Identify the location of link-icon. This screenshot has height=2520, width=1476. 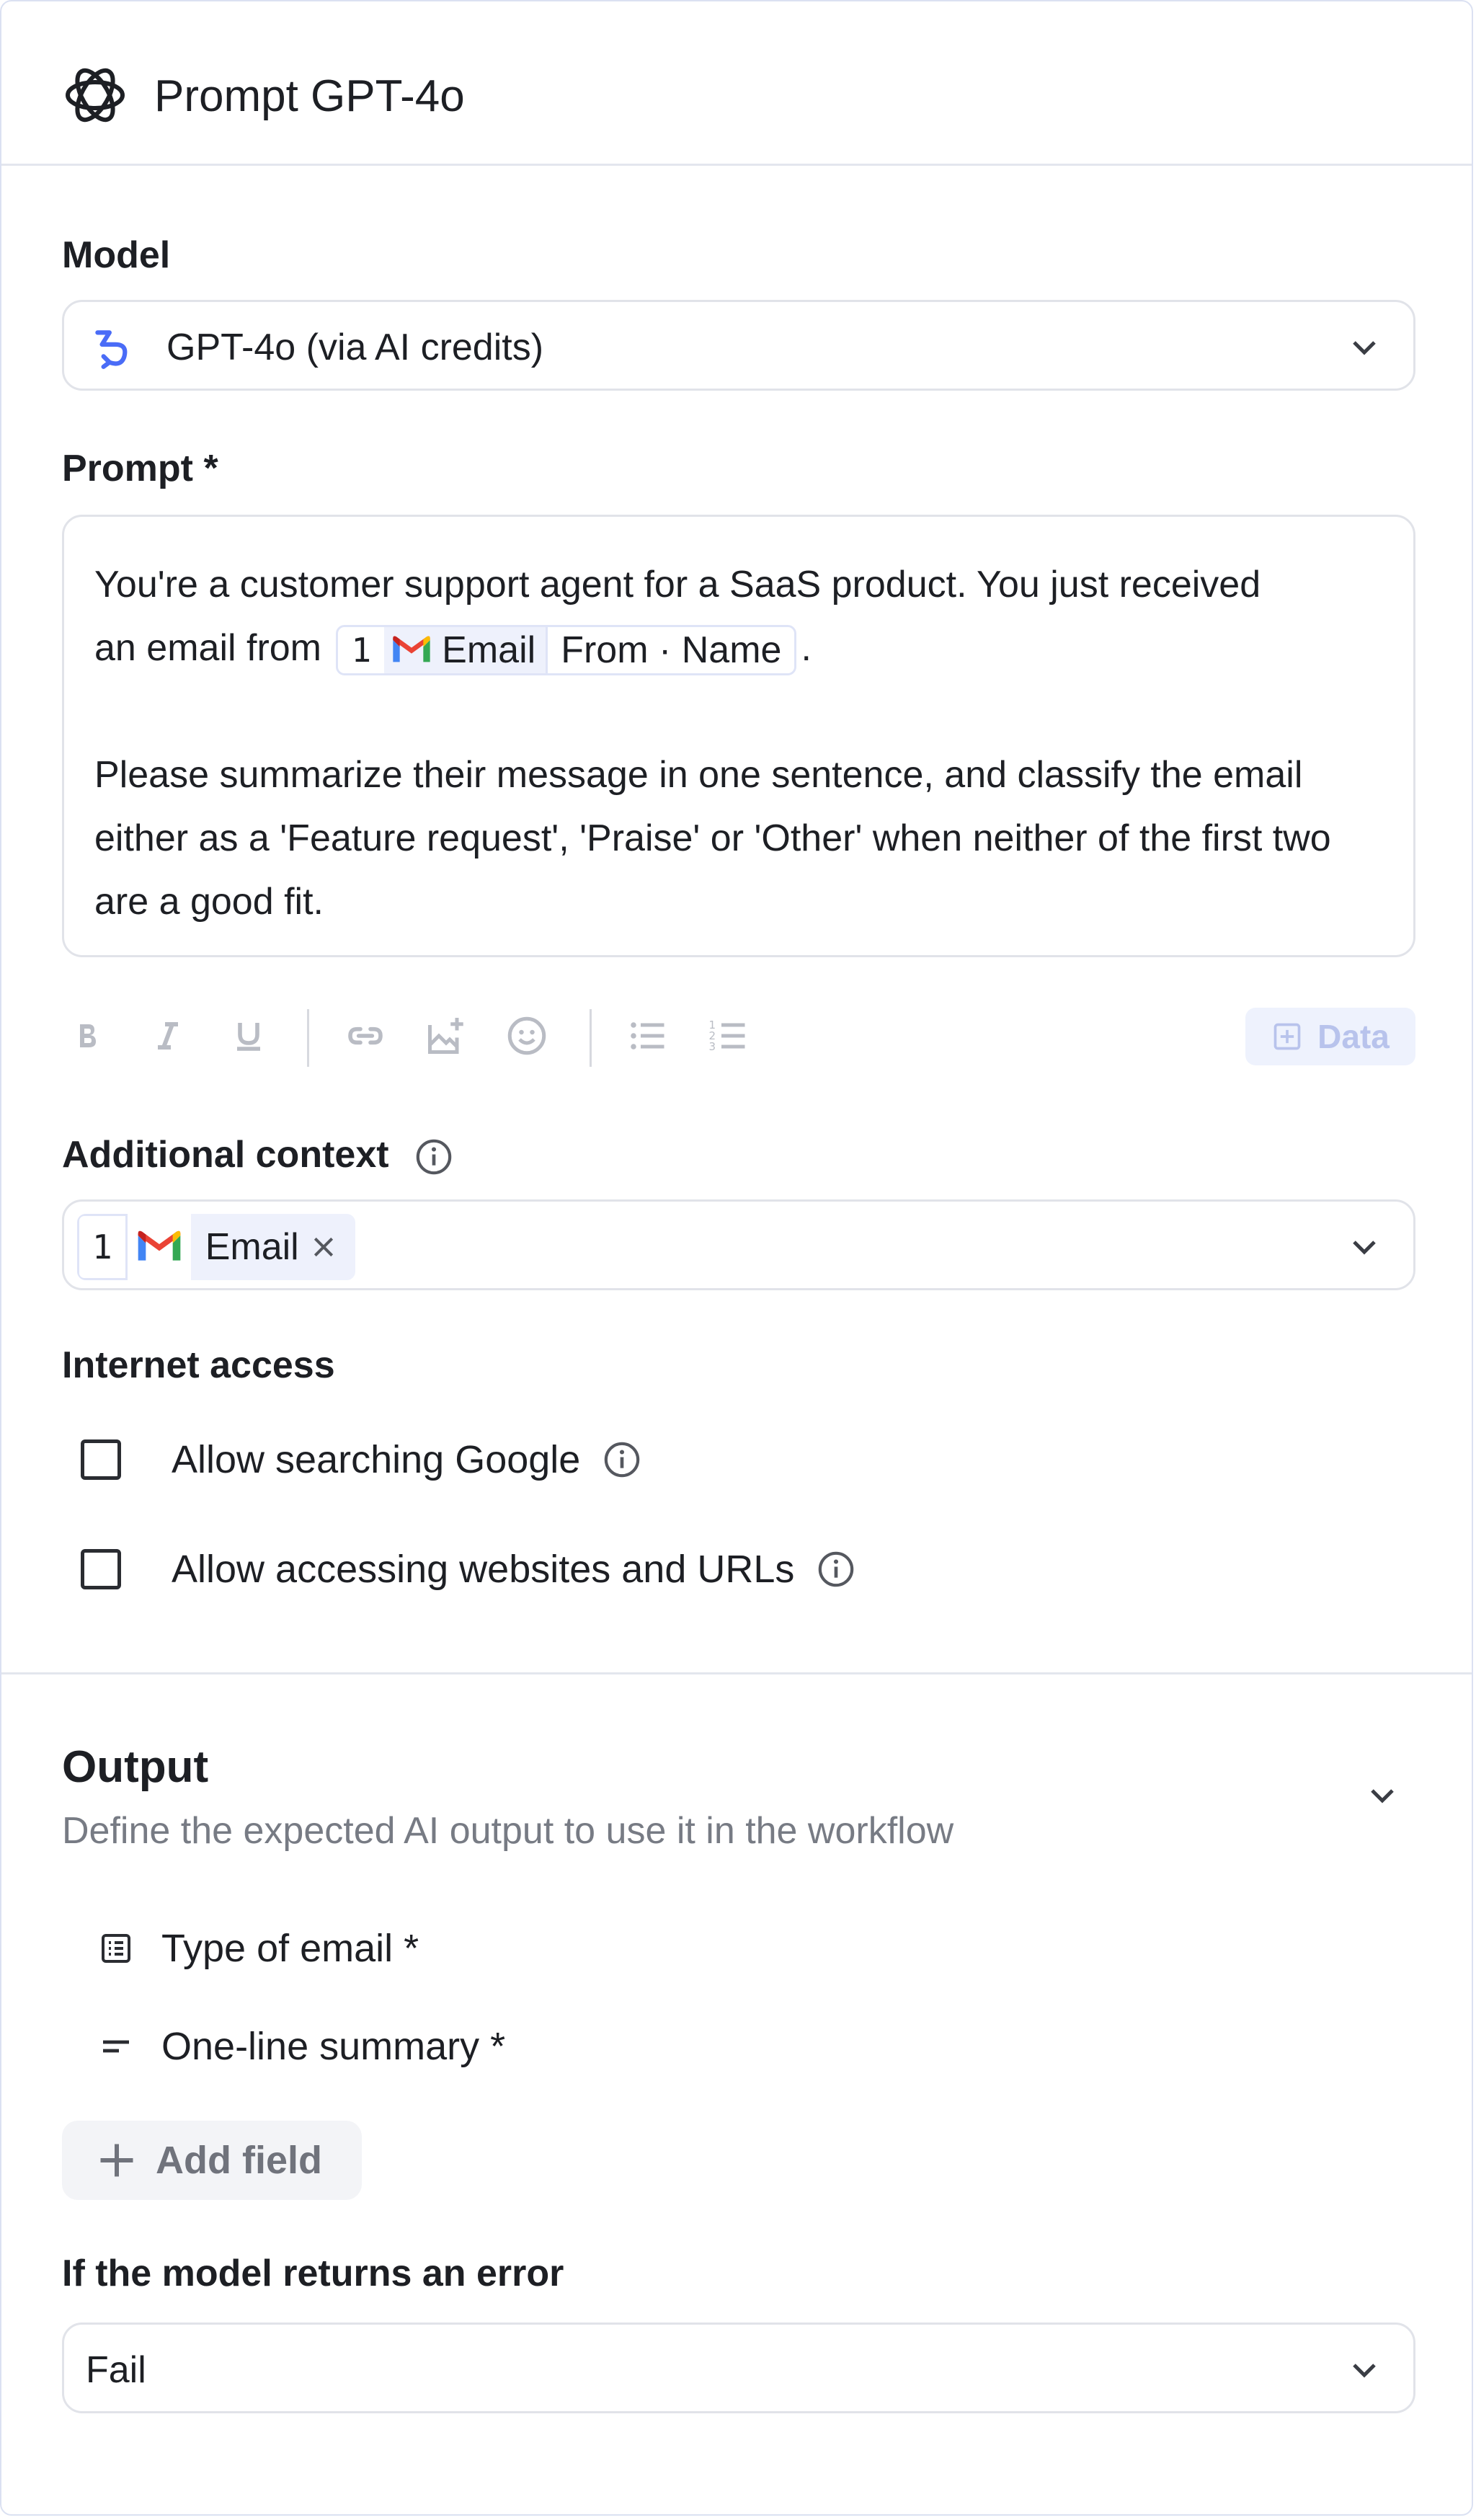
(365, 1036).